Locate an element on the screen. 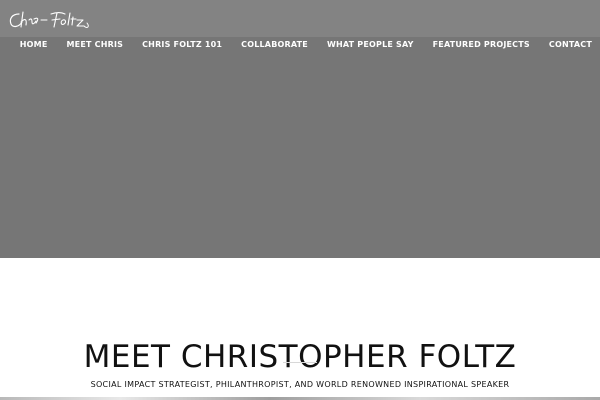 Image resolution: width=600 pixels, height=400 pixels. signature-logo is located at coordinates (49, 19).